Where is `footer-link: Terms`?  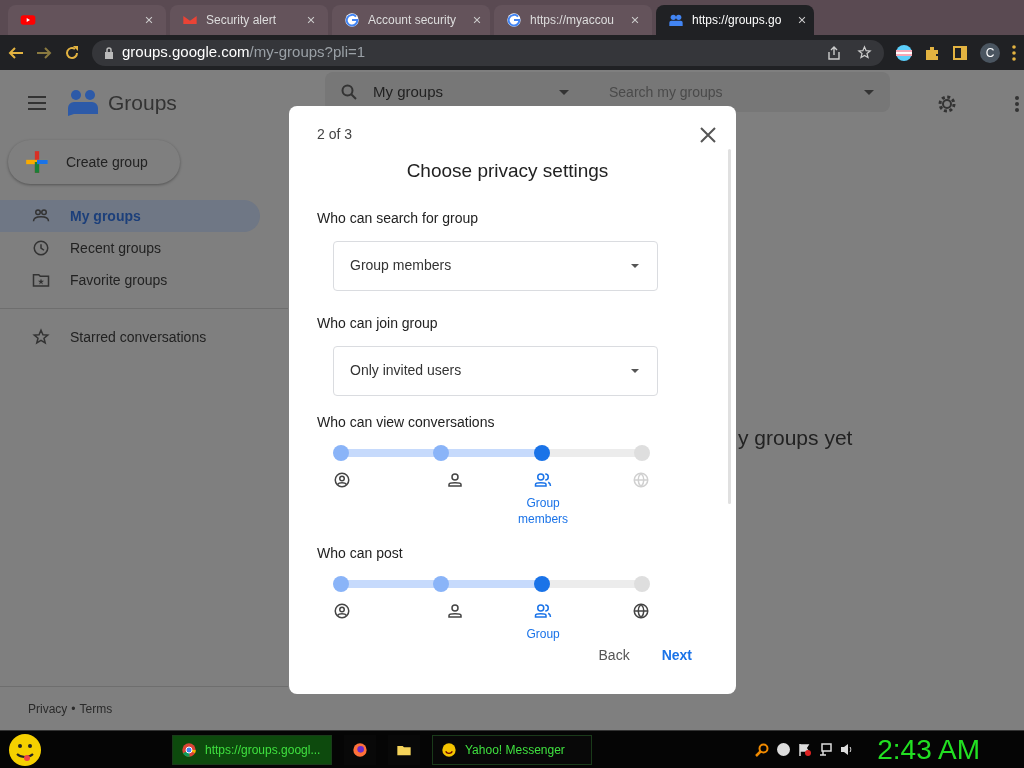 footer-link: Terms is located at coordinates (96, 708).